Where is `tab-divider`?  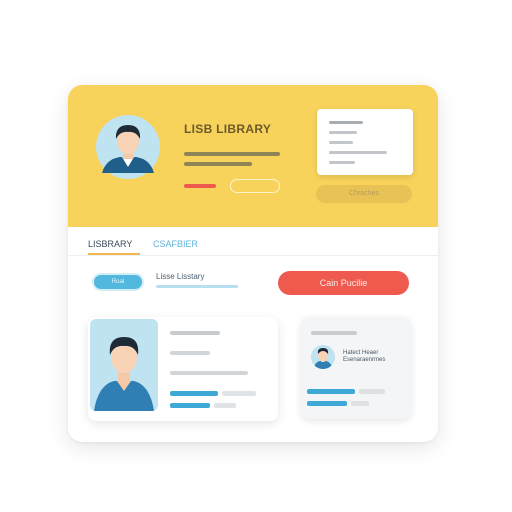 tab-divider is located at coordinates (253, 255).